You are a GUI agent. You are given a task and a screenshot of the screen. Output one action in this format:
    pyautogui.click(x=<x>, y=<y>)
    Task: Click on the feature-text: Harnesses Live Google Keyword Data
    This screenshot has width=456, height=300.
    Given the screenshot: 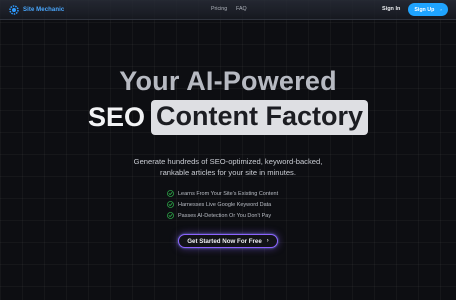 What is the action you would take?
    pyautogui.click(x=225, y=204)
    